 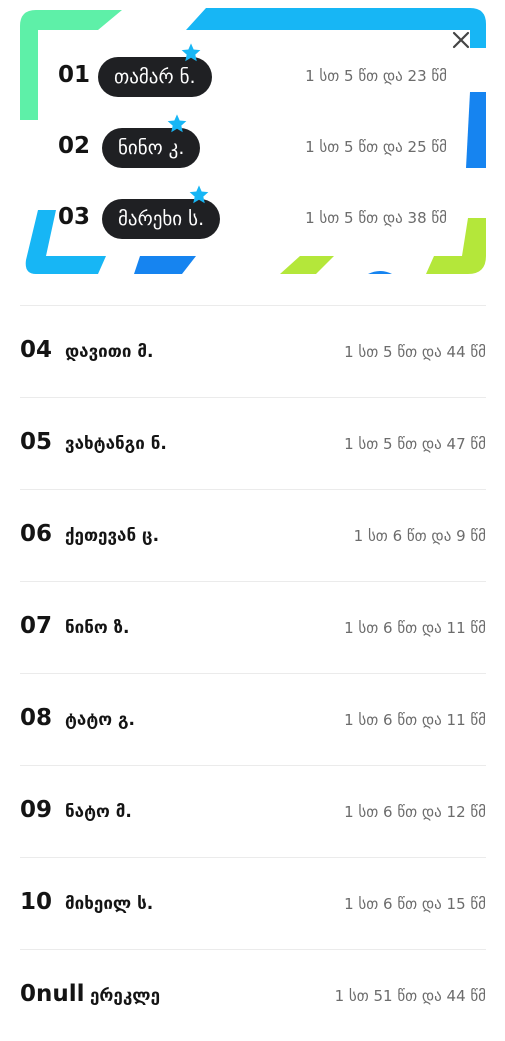 What do you see at coordinates (36, 810) in the screenshot?
I see `rank-number: 09` at bounding box center [36, 810].